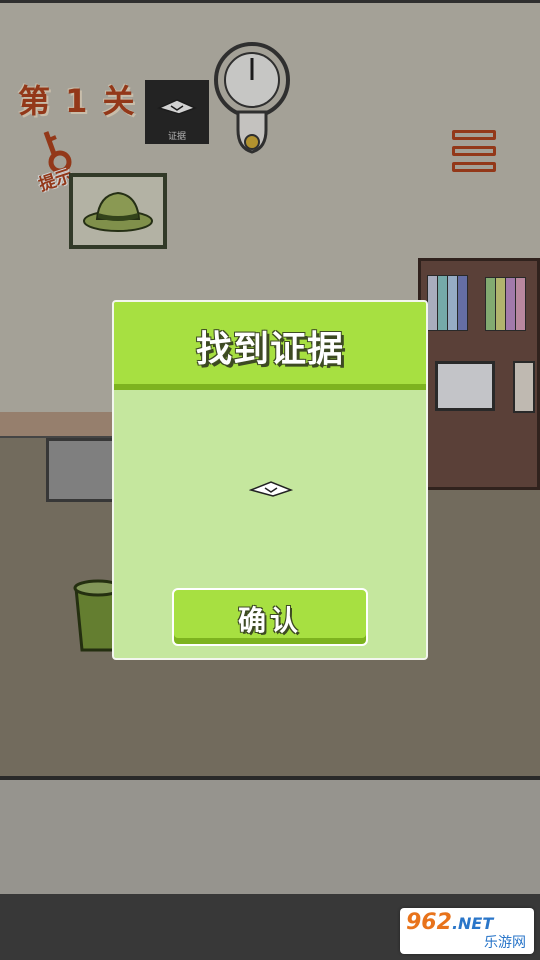  I want to click on folded-paper-icon, so click(271, 489).